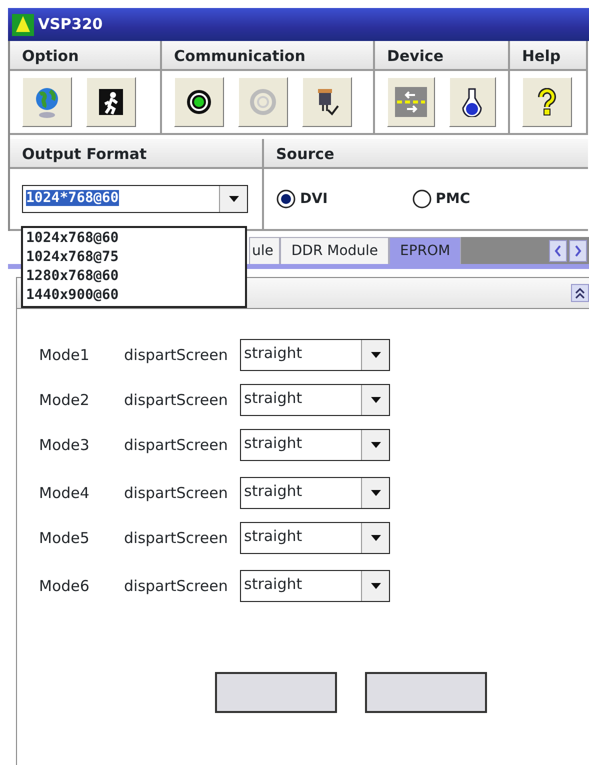 Image resolution: width=589 pixels, height=765 pixels. I want to click on logo-icon, so click(23, 25).